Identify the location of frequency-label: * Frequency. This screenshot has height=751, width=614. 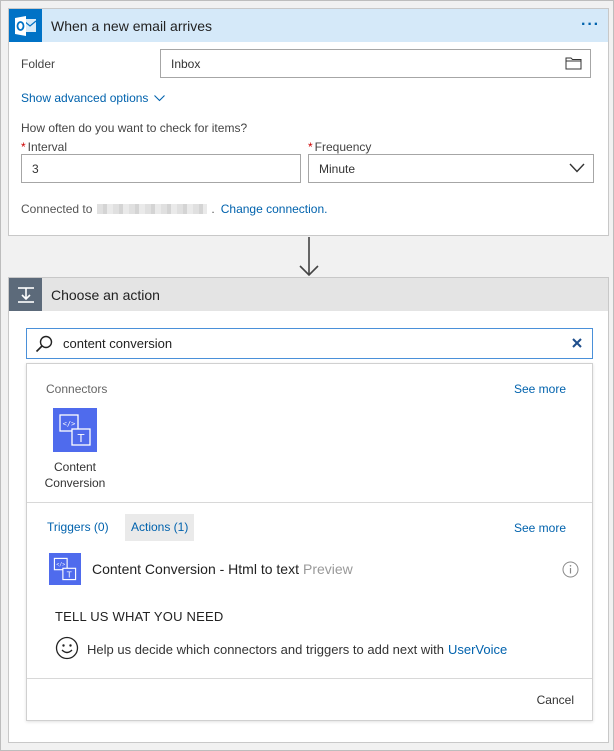
(340, 147).